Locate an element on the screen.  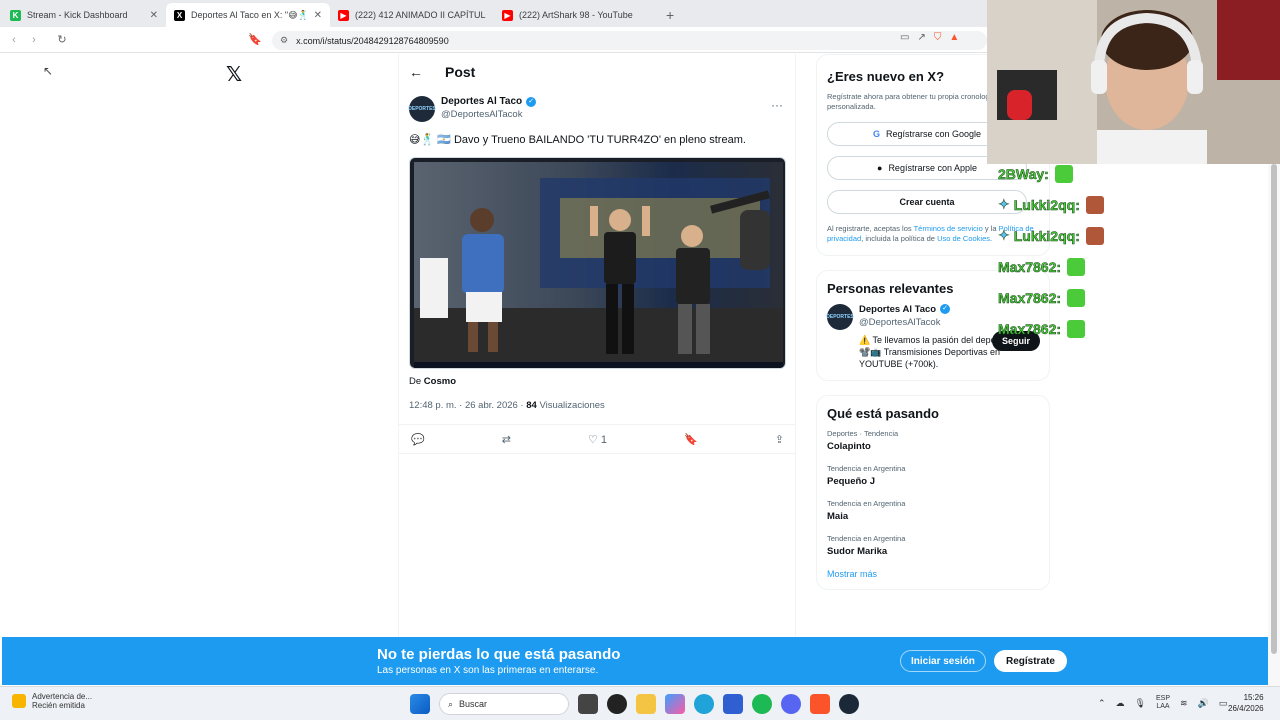
post-source: De Cosmo is located at coordinates (432, 381).